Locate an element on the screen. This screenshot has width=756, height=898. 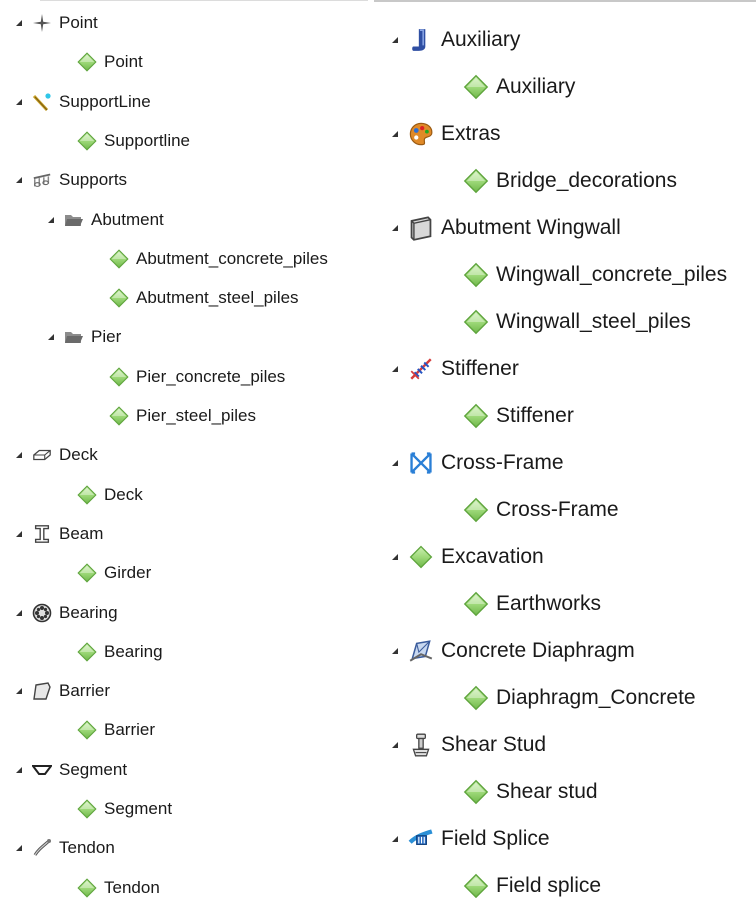
tree-node-pier: Pier is located at coordinates (84, 337).